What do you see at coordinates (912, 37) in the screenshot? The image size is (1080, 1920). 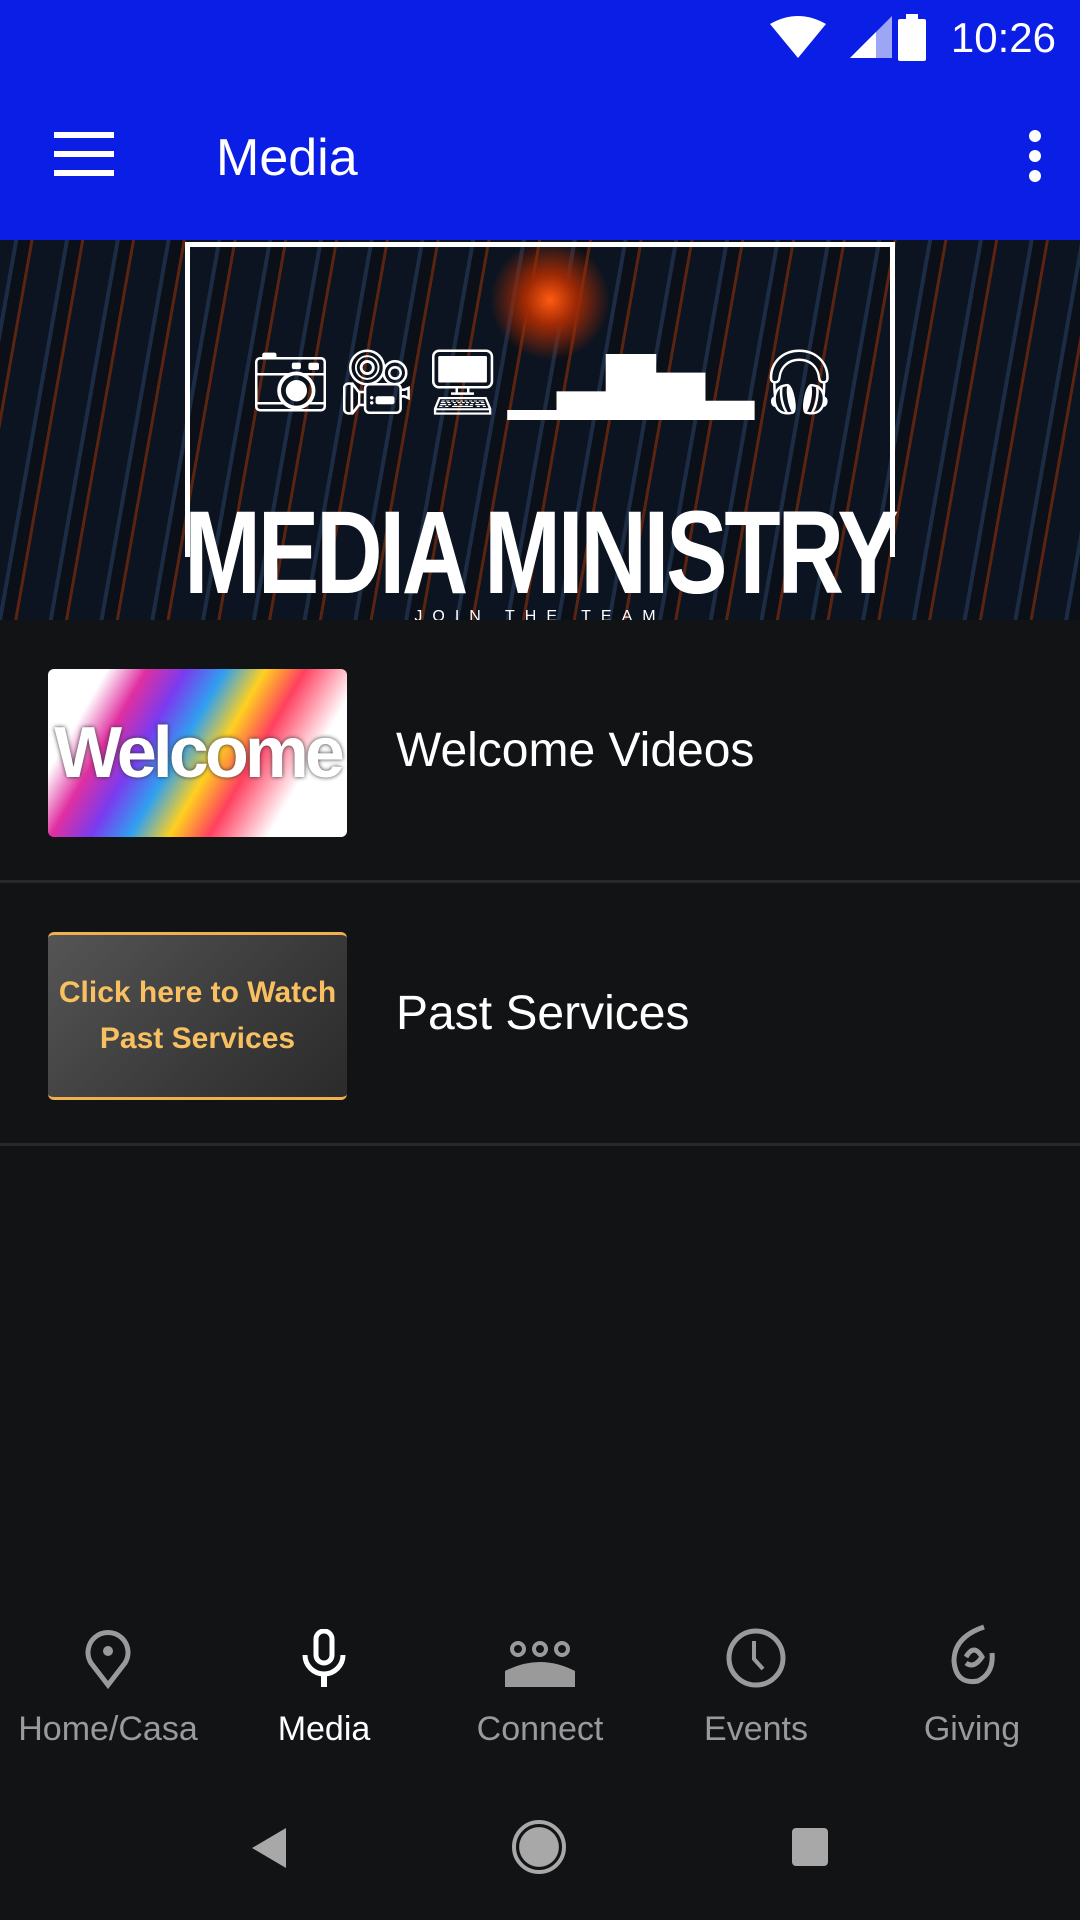 I see `battery-icon` at bounding box center [912, 37].